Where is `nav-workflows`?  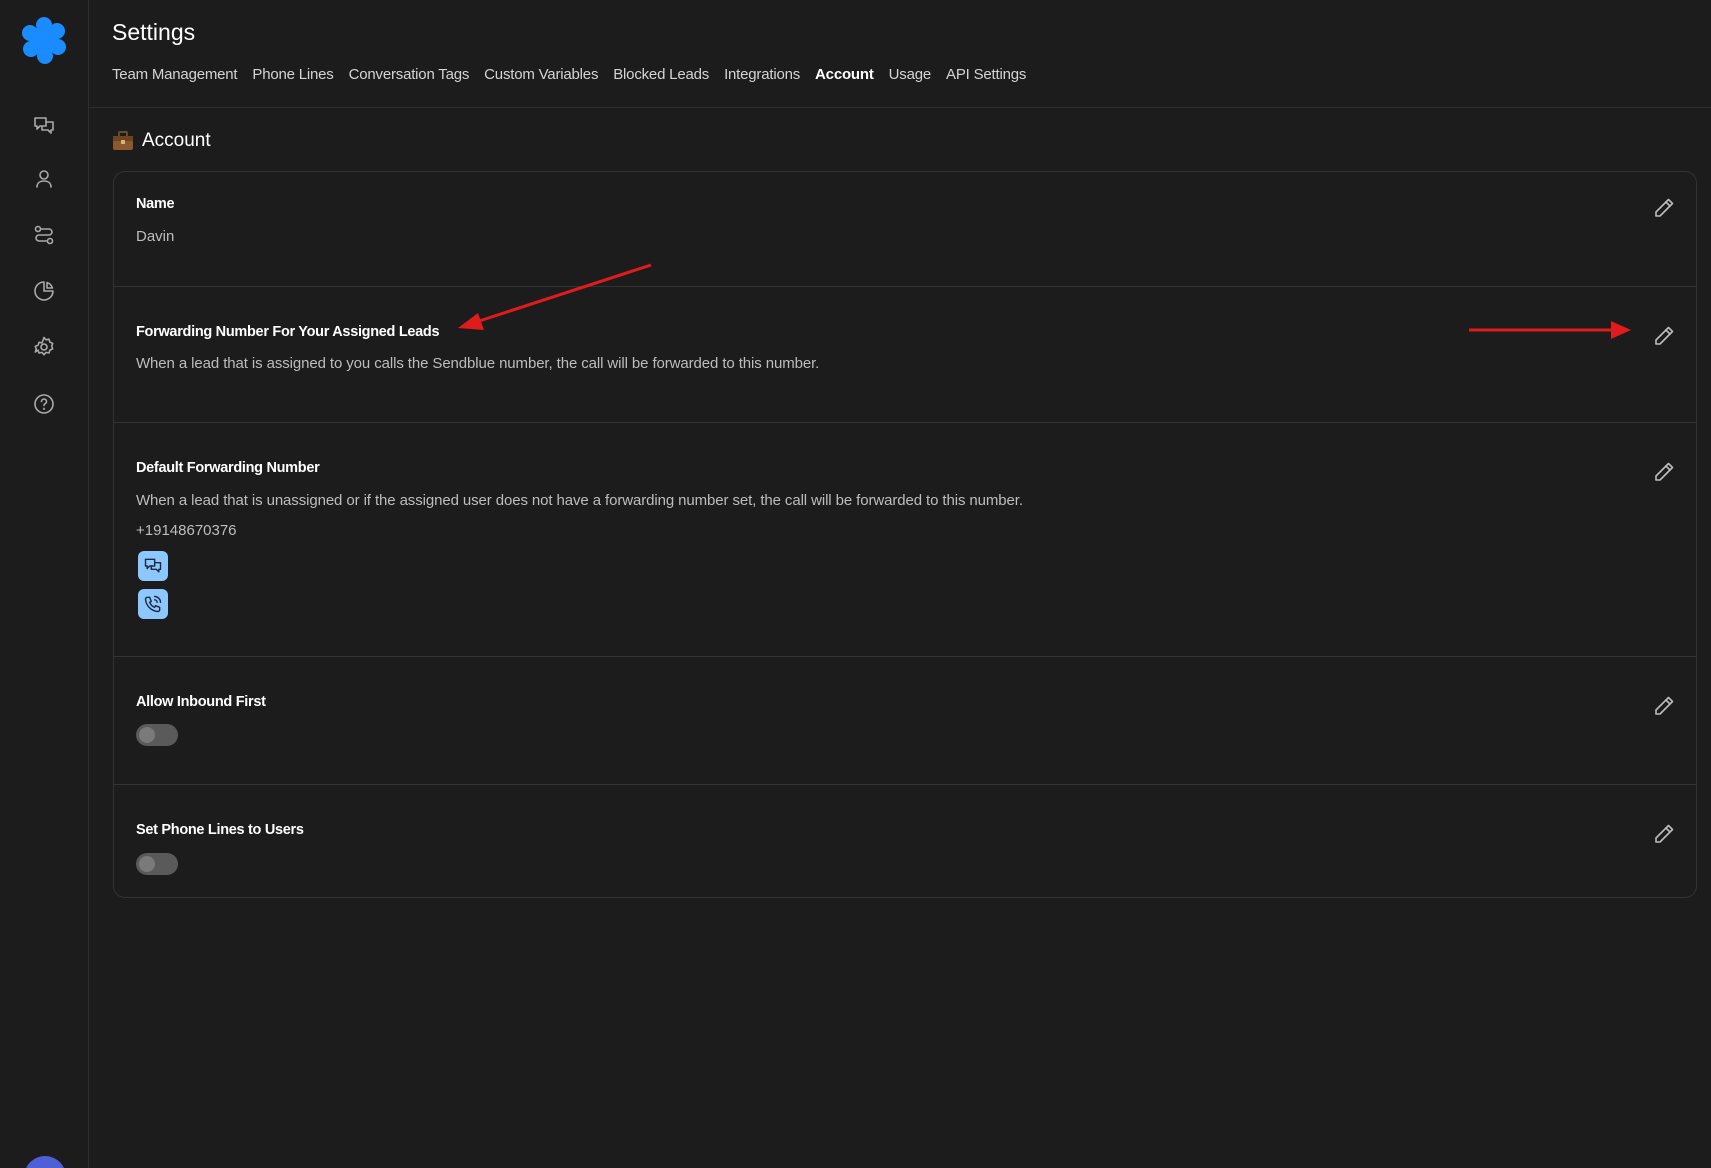 nav-workflows is located at coordinates (44, 235).